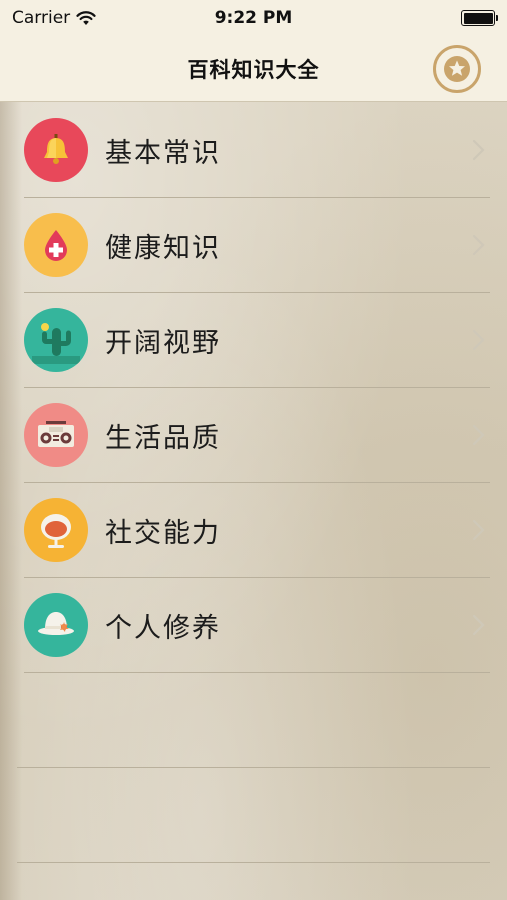 The height and width of the screenshot is (900, 507). Describe the element at coordinates (253, 340) in the screenshot. I see `category-row-horizons: 开阔视野` at that location.